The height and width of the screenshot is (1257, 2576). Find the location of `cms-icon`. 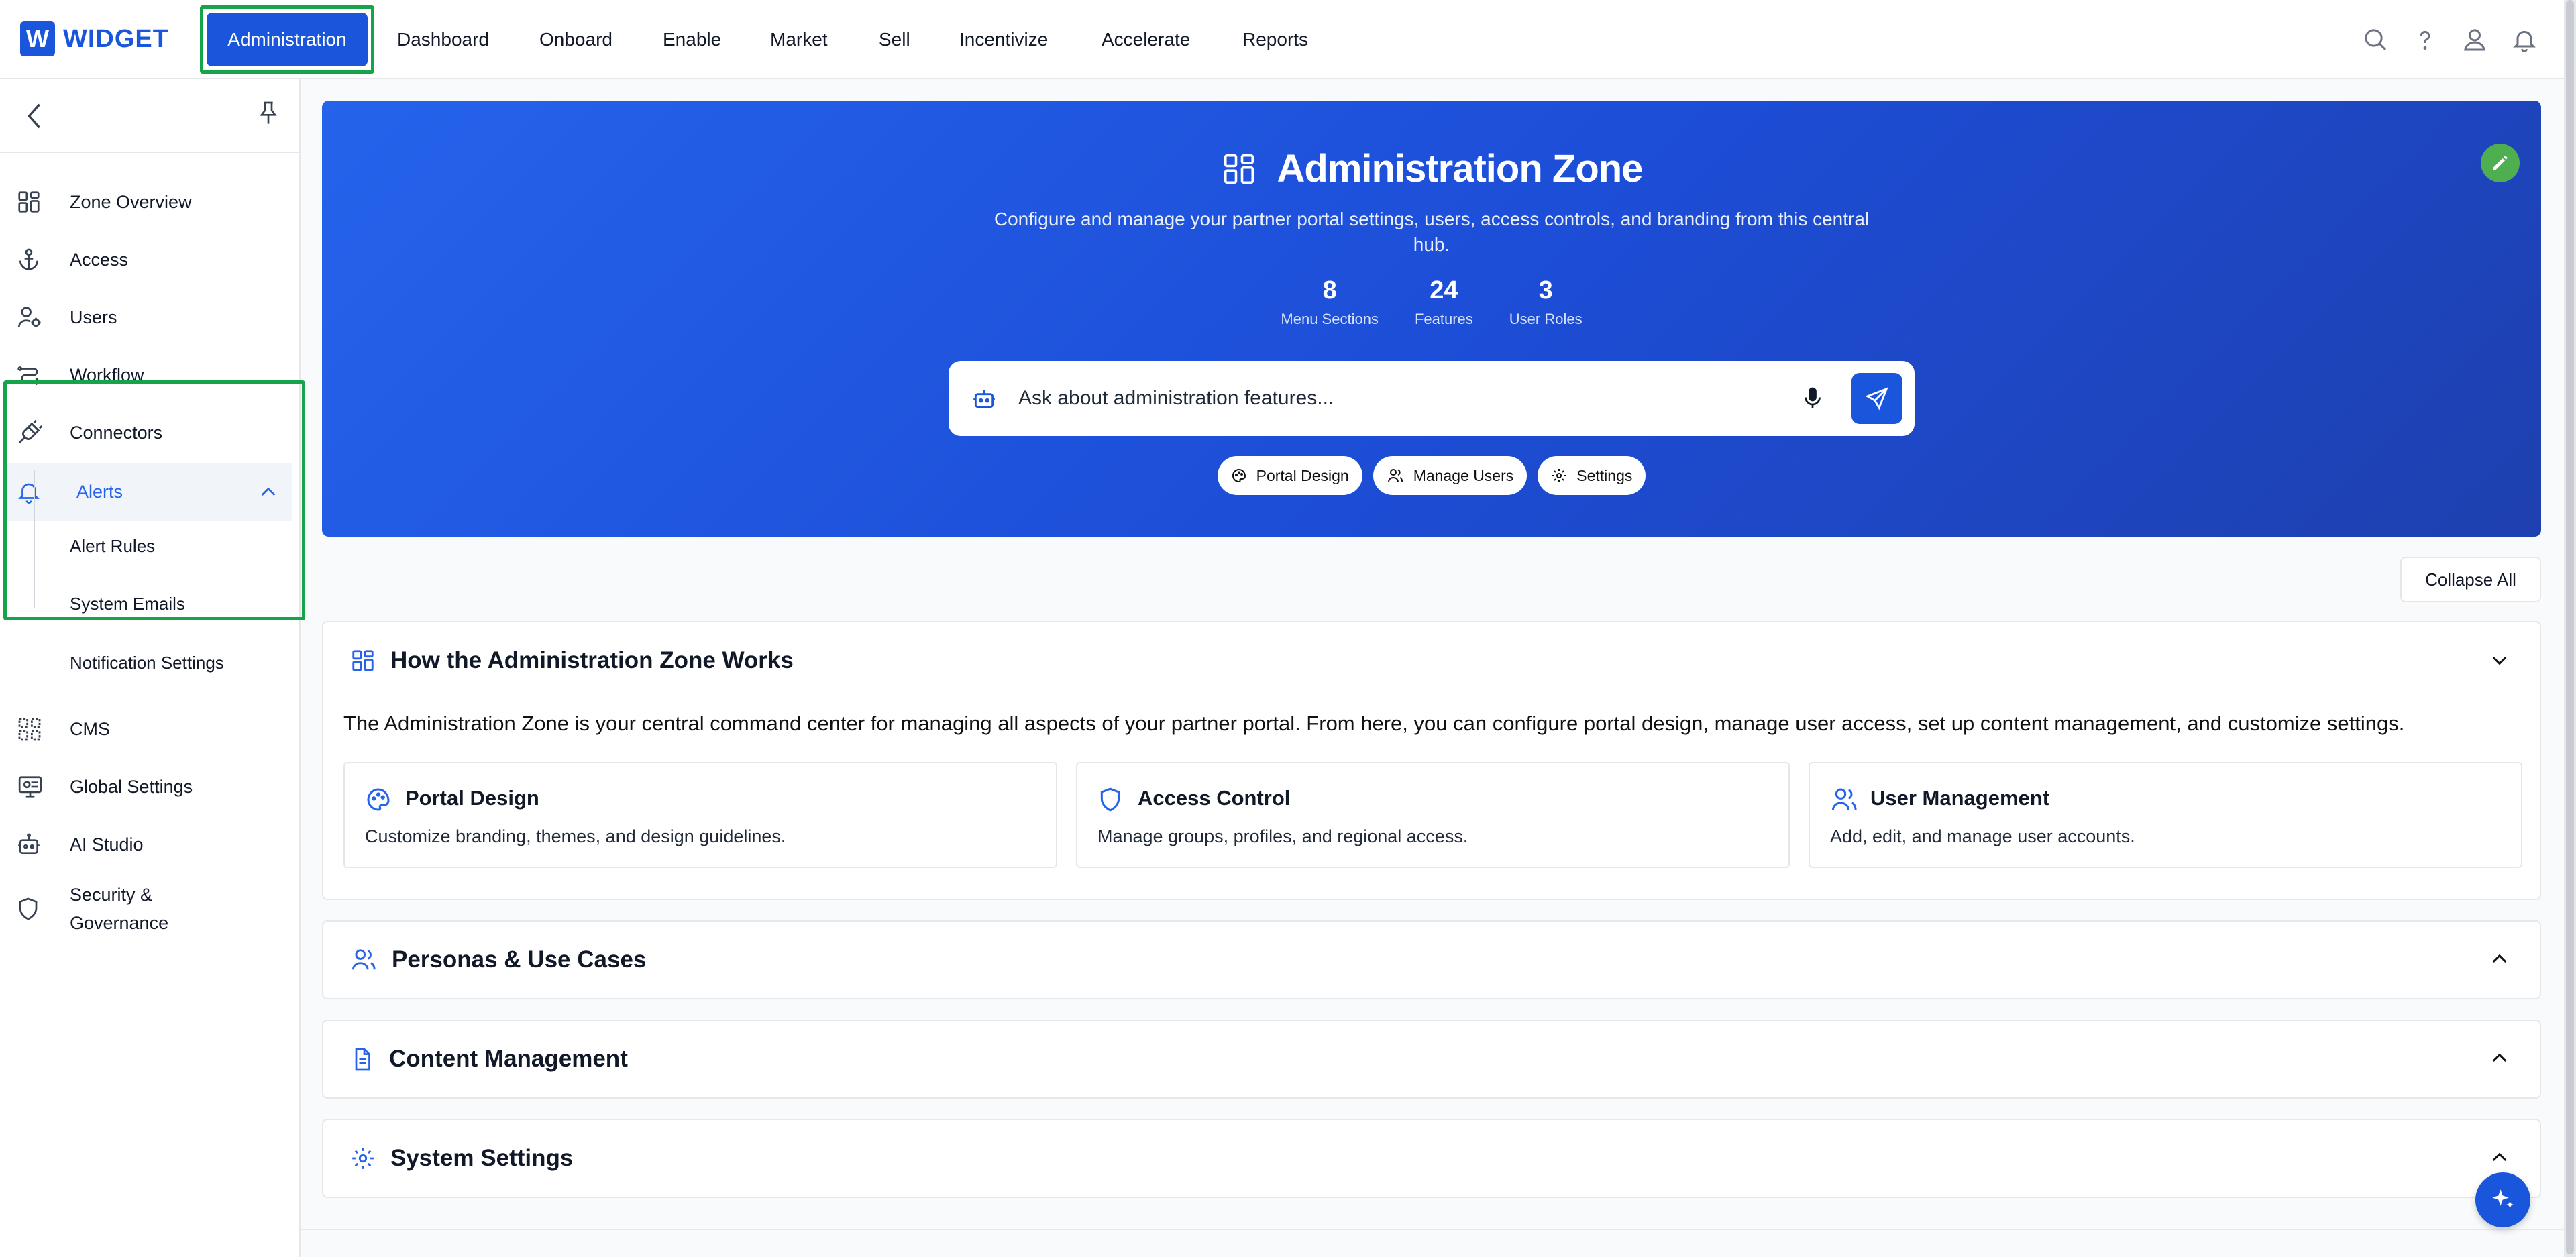

cms-icon is located at coordinates (35, 729).